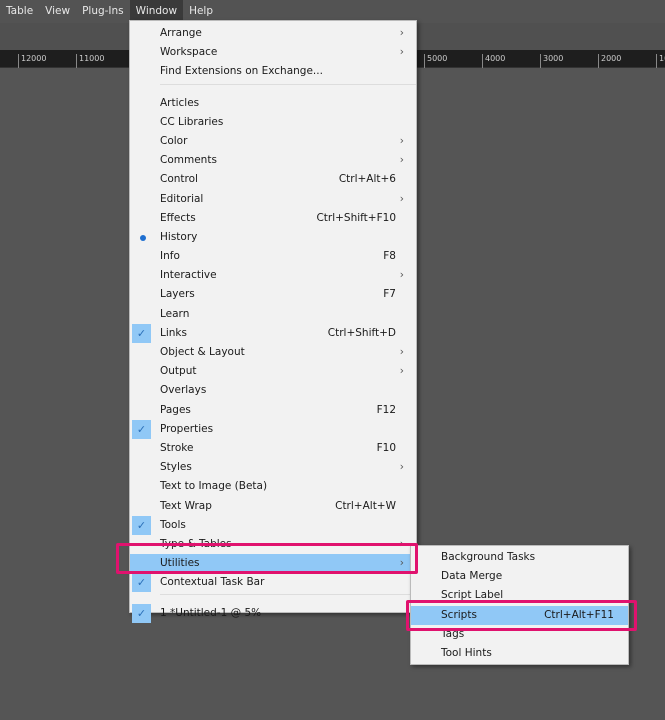 The image size is (665, 720). I want to click on annotation-box-utilities, so click(267, 558).